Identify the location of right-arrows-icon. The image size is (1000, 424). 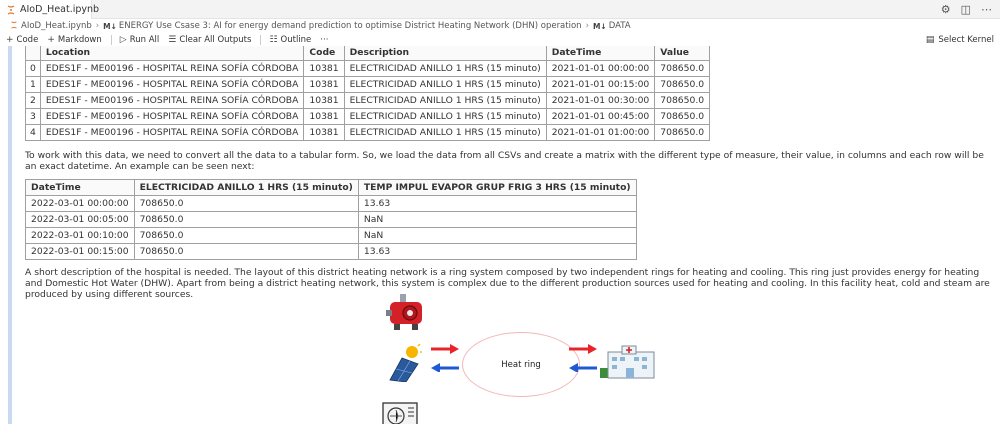
(583, 358).